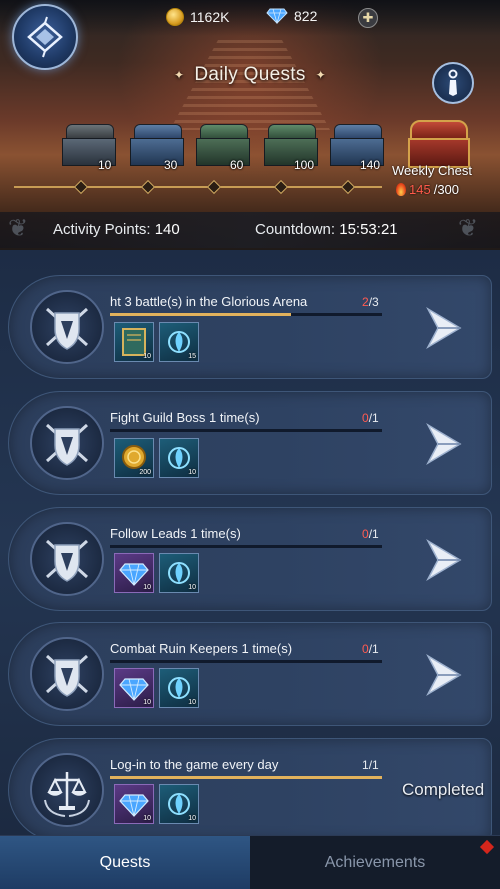  What do you see at coordinates (326, 229) in the screenshot?
I see `countdown: Countdown: 15:53:21` at bounding box center [326, 229].